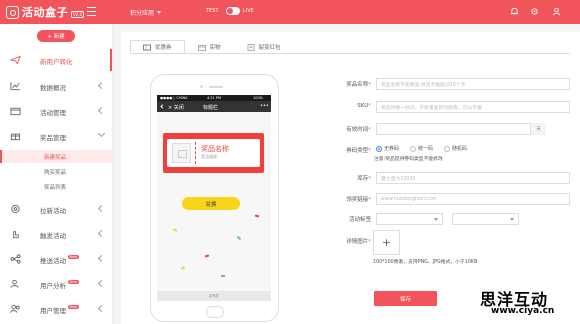  I want to click on phone-home-button, so click(215, 312).